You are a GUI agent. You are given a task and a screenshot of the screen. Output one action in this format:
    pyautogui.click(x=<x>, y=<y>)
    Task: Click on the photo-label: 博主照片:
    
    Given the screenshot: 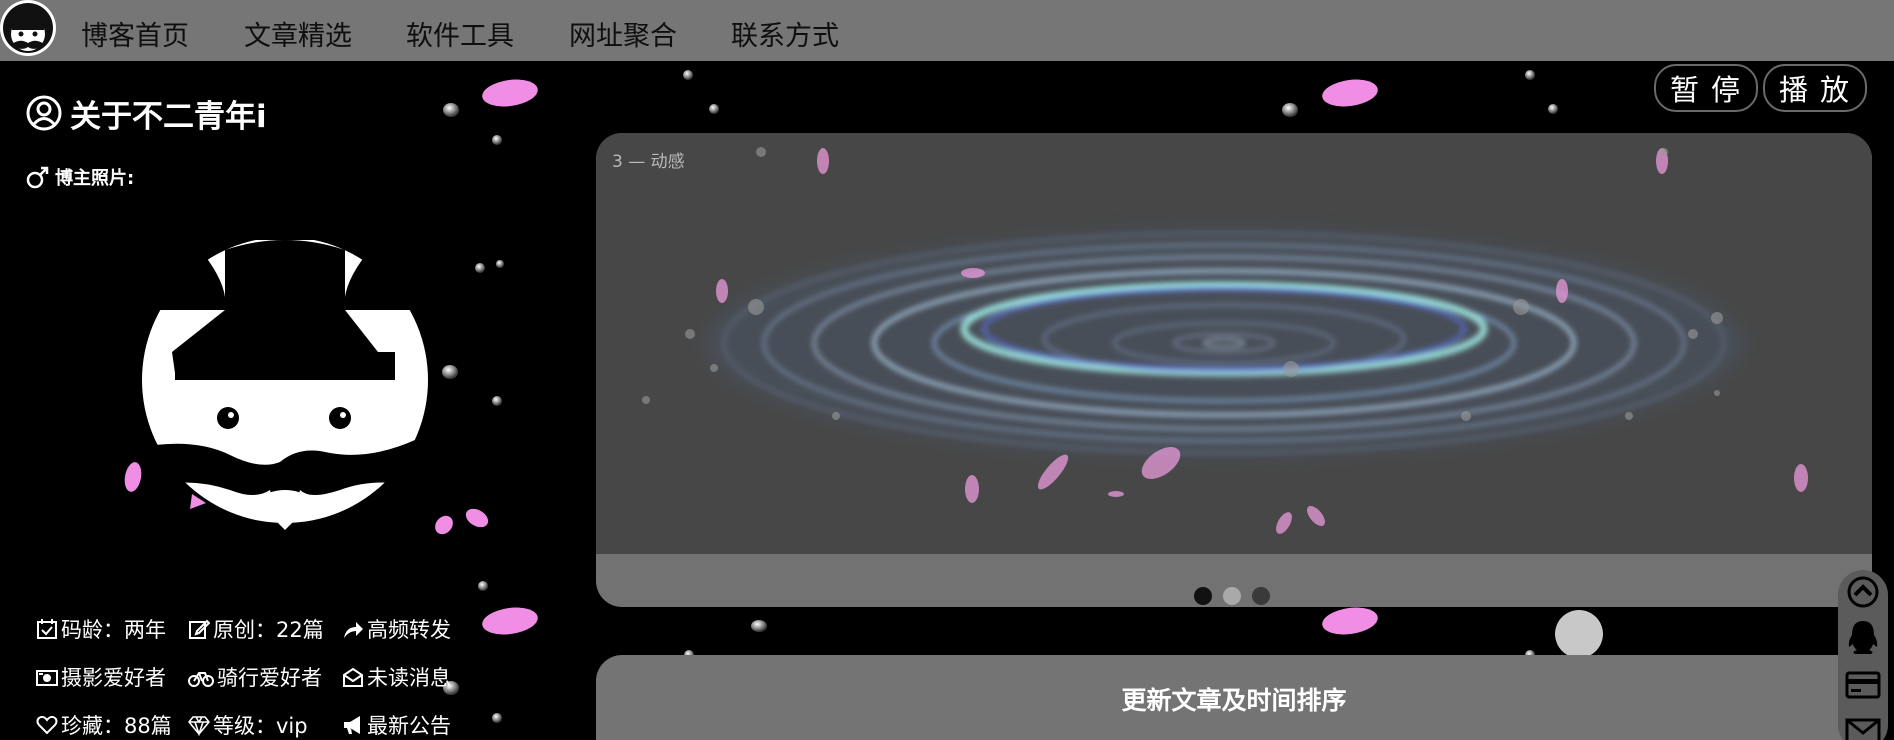 What is the action you would take?
    pyautogui.click(x=95, y=178)
    